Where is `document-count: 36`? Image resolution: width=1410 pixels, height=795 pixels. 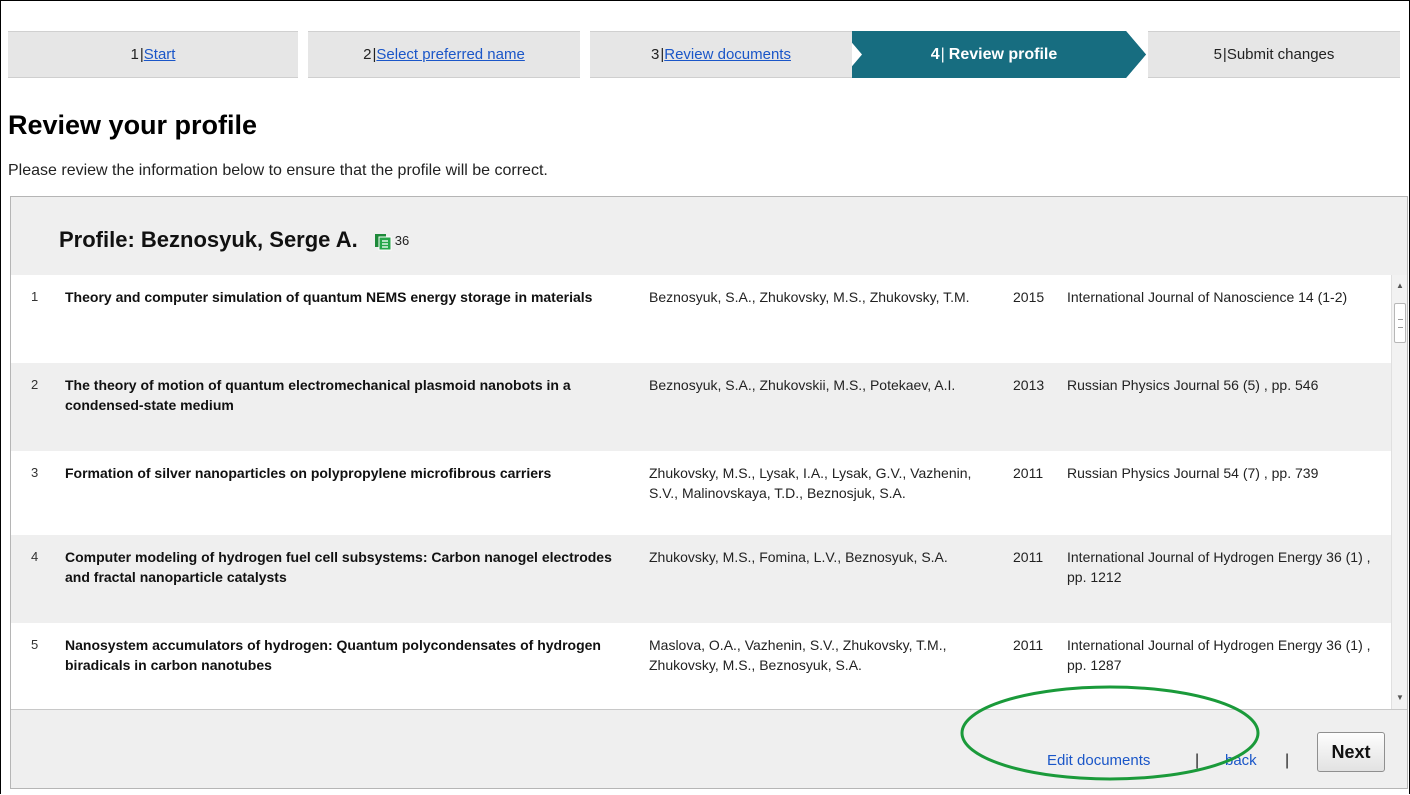 document-count: 36 is located at coordinates (402, 240).